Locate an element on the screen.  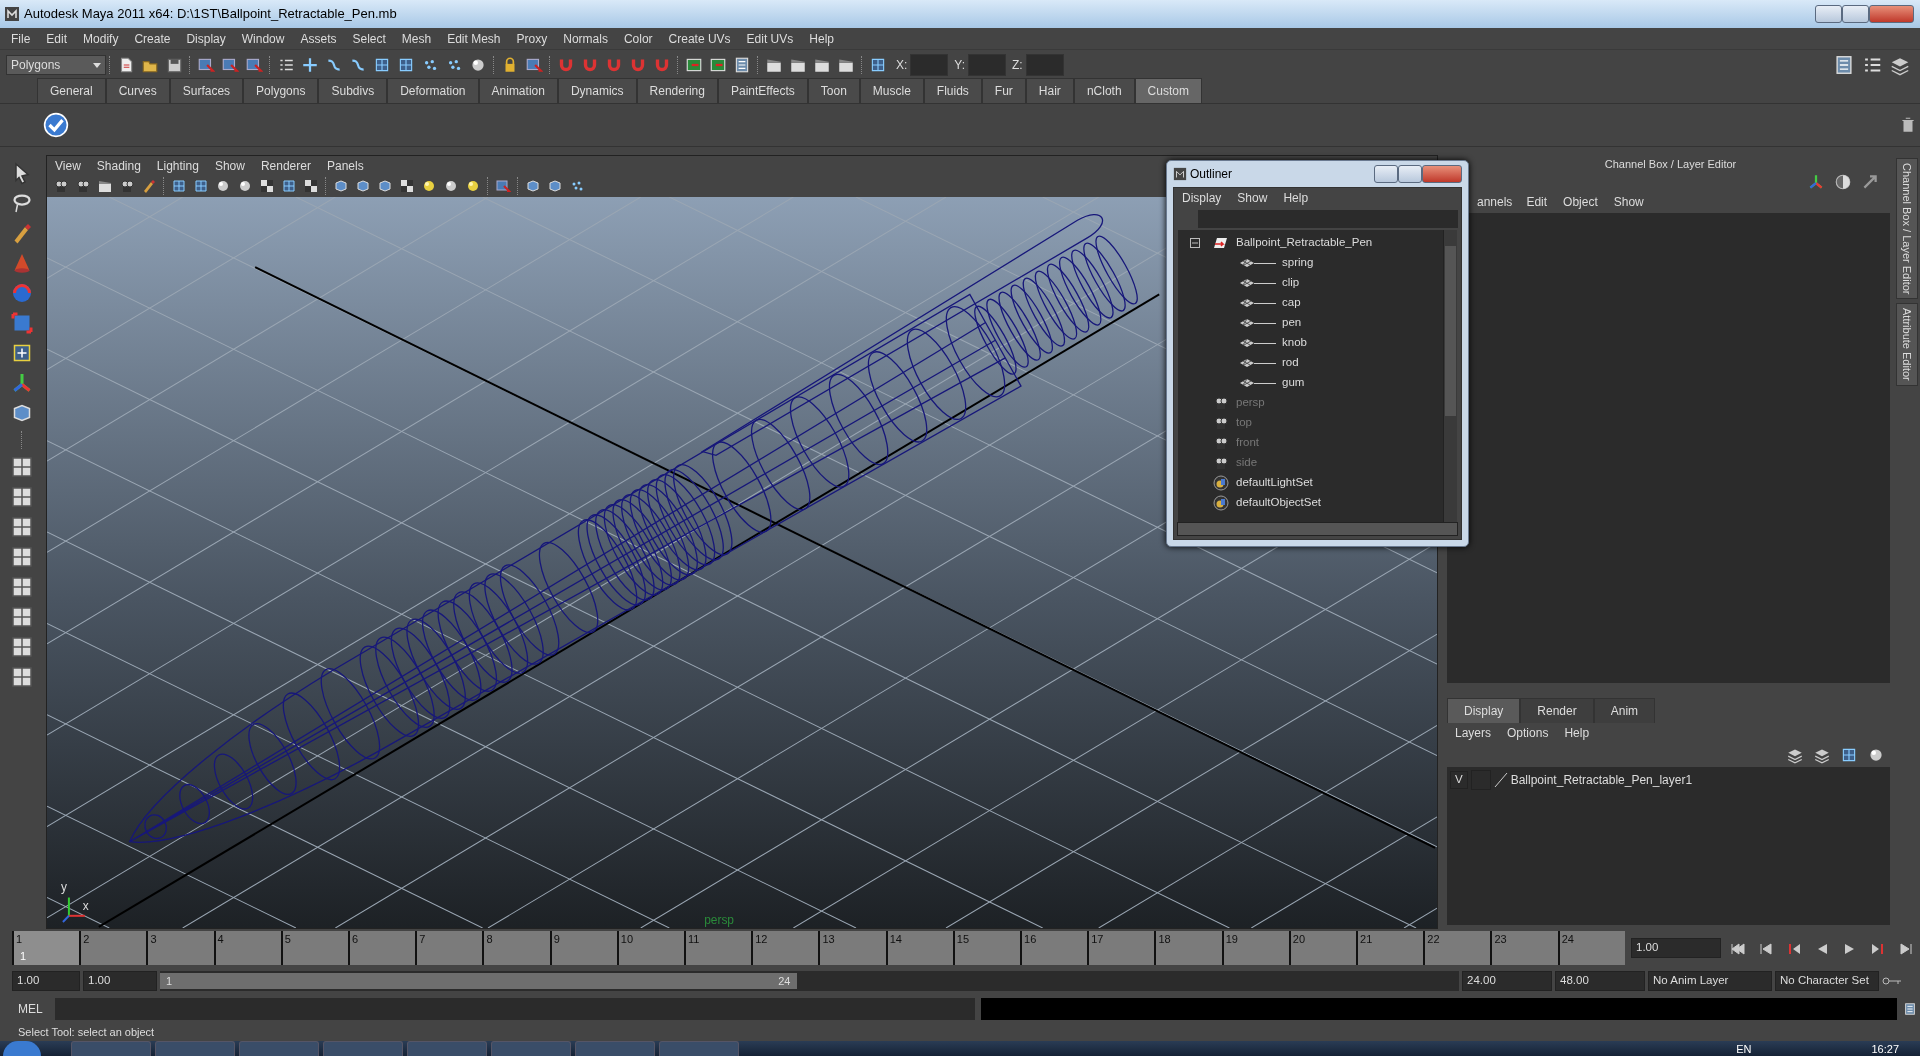
range-end-field: 24.00 is located at coordinates (1507, 981).